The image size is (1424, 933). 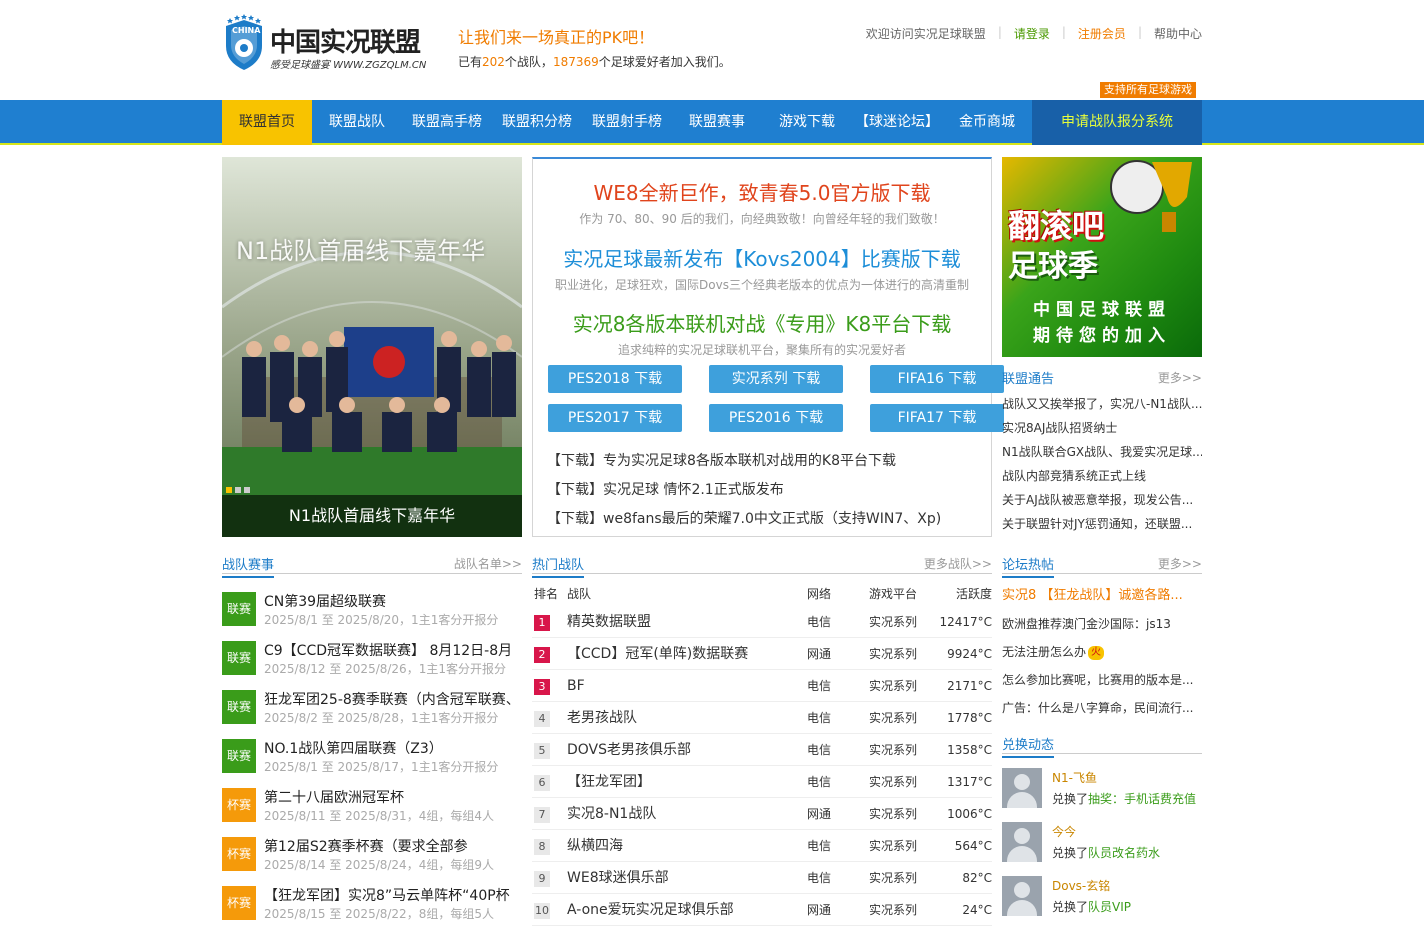 I want to click on team-name: 实况8-N1战队, so click(x=611, y=814).